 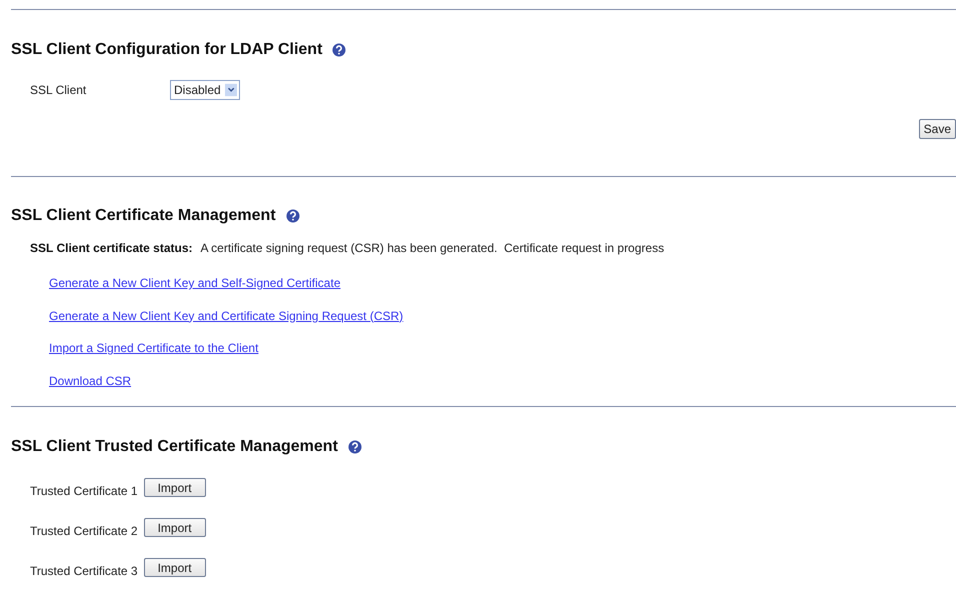 What do you see at coordinates (226, 315) in the screenshot?
I see `action-link: Generate a New Client Key and Certificate Signing Request (CSR)` at bounding box center [226, 315].